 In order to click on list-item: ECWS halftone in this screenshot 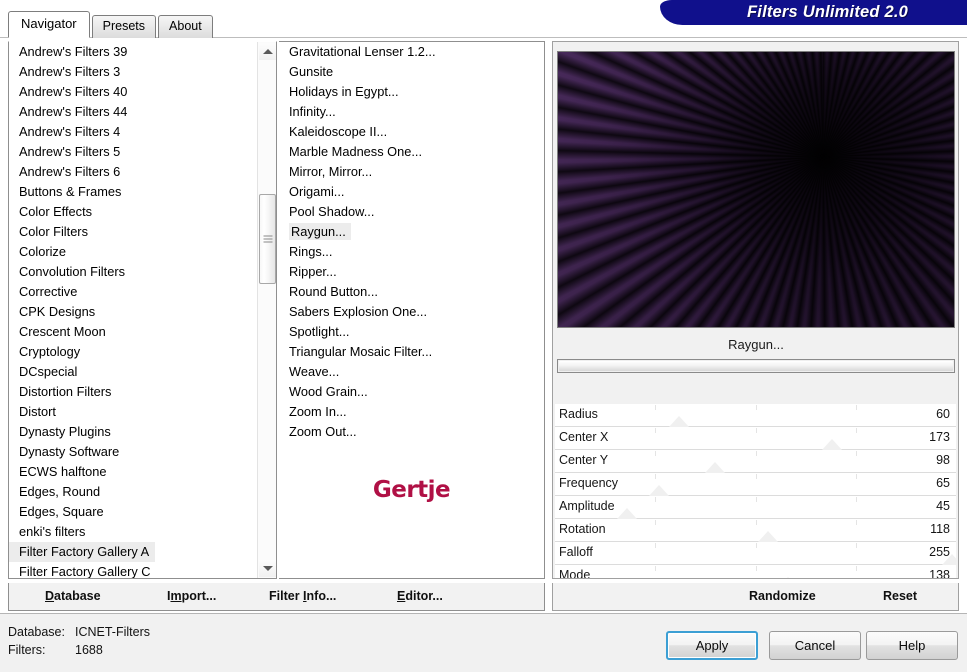, I will do `click(133, 472)`.